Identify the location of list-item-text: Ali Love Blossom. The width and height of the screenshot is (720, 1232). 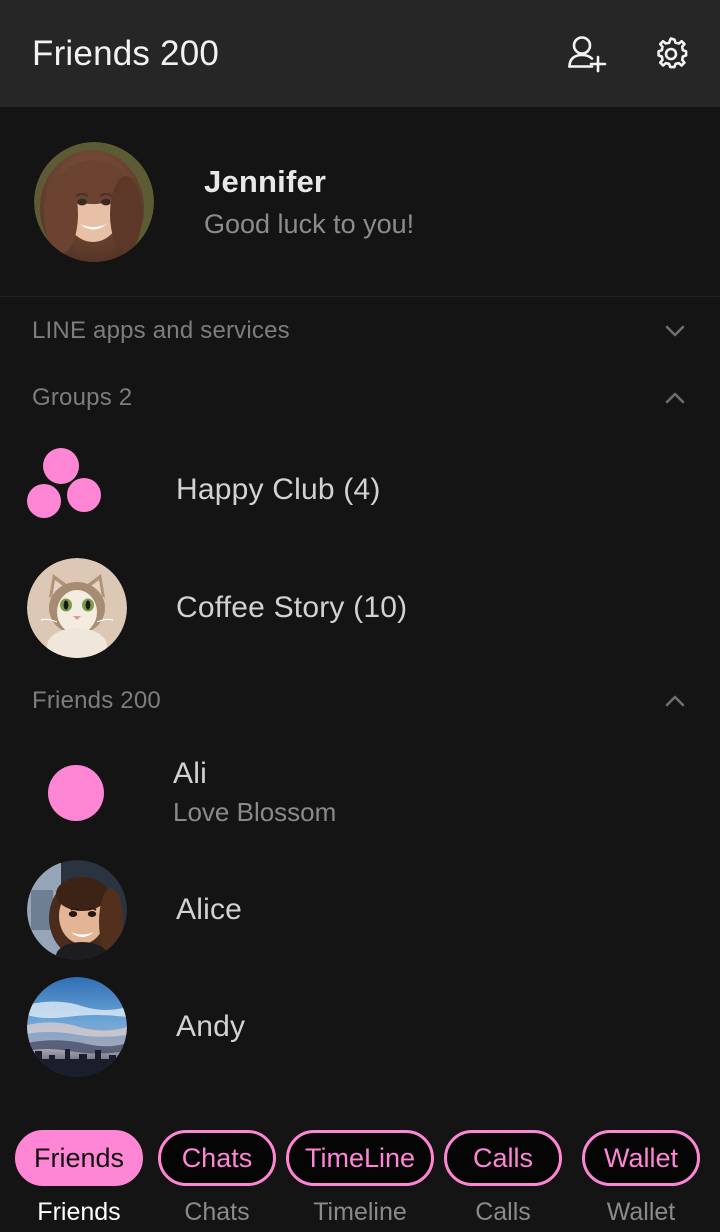
(254, 792).